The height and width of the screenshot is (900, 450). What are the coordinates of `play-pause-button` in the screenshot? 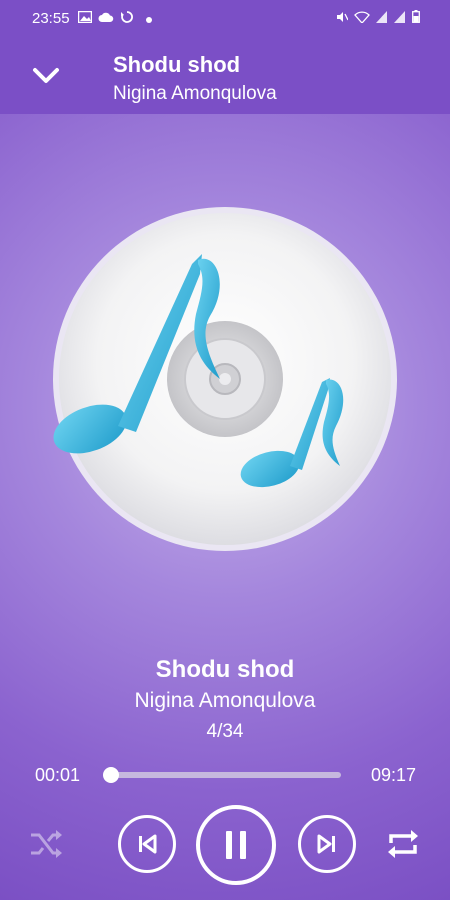 It's located at (236, 845).